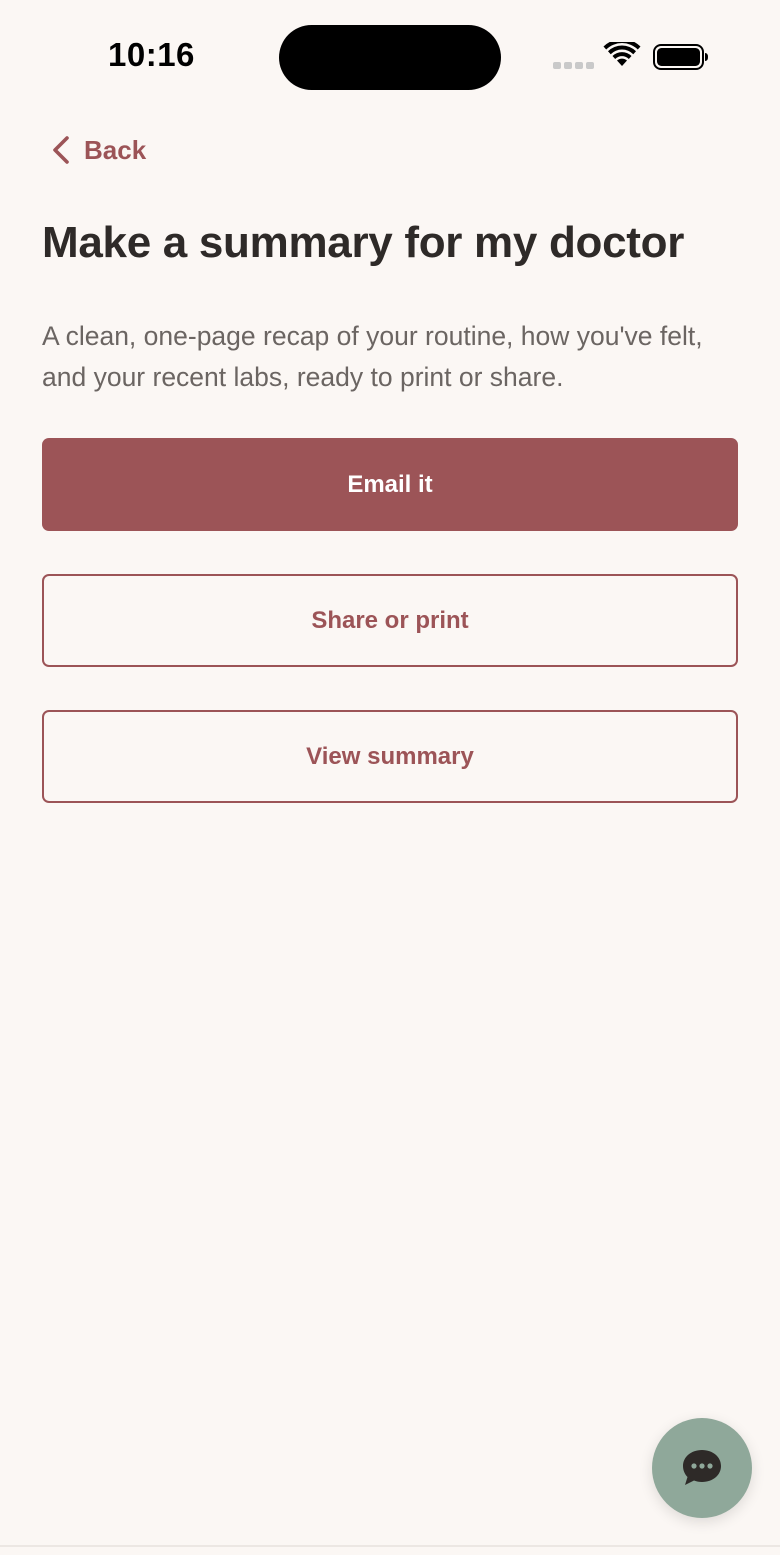 This screenshot has height=1555, width=780. I want to click on share-or-print-button: Share or print, so click(390, 620).